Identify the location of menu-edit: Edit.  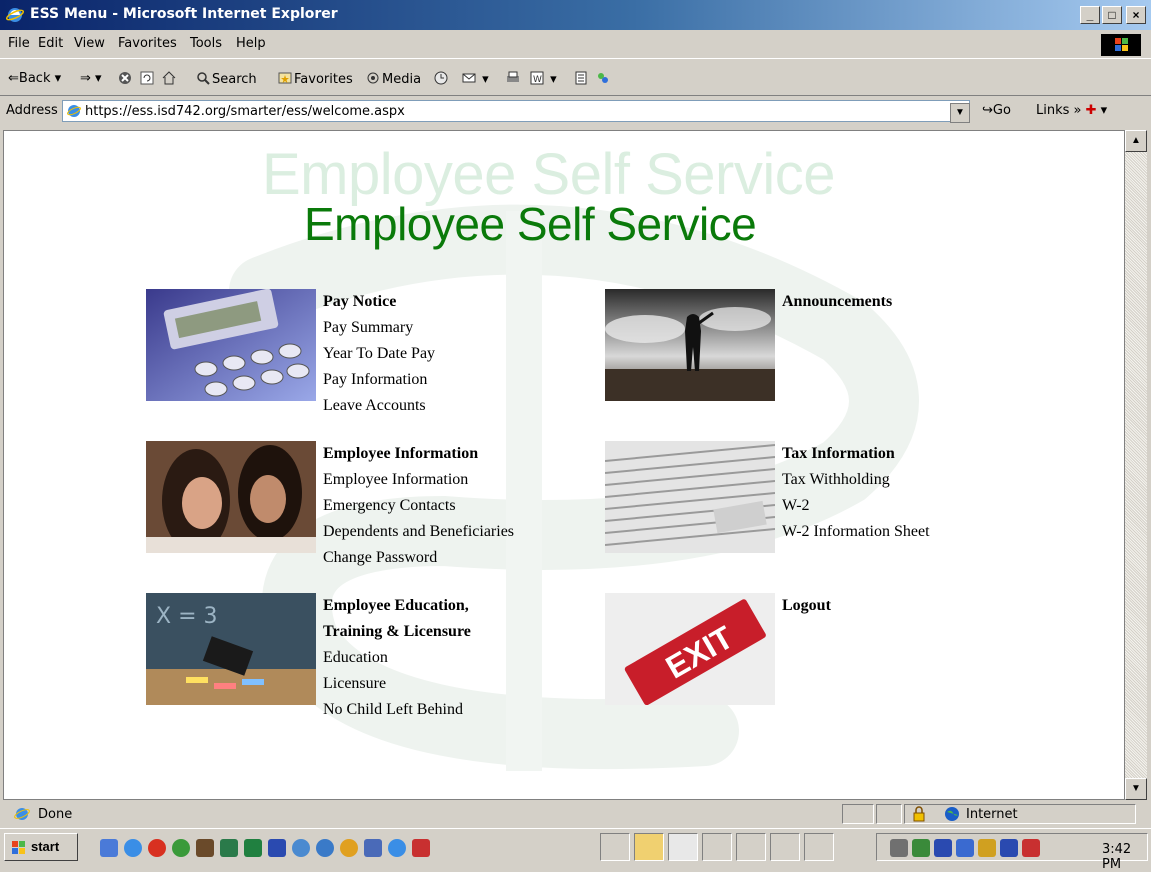
(50, 43).